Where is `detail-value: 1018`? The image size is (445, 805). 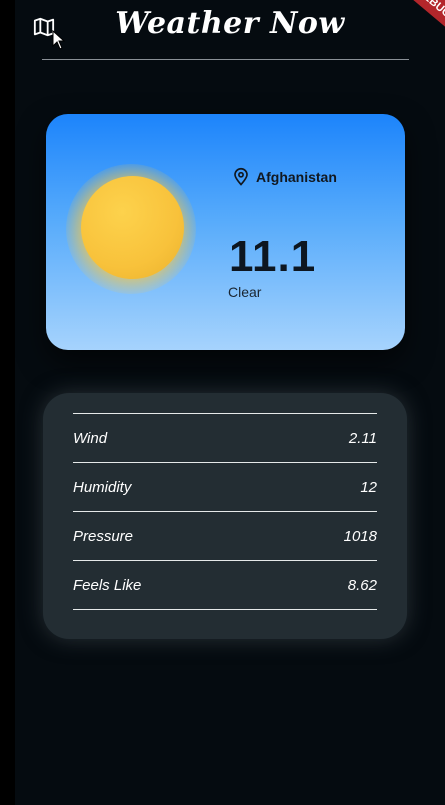 detail-value: 1018 is located at coordinates (360, 536).